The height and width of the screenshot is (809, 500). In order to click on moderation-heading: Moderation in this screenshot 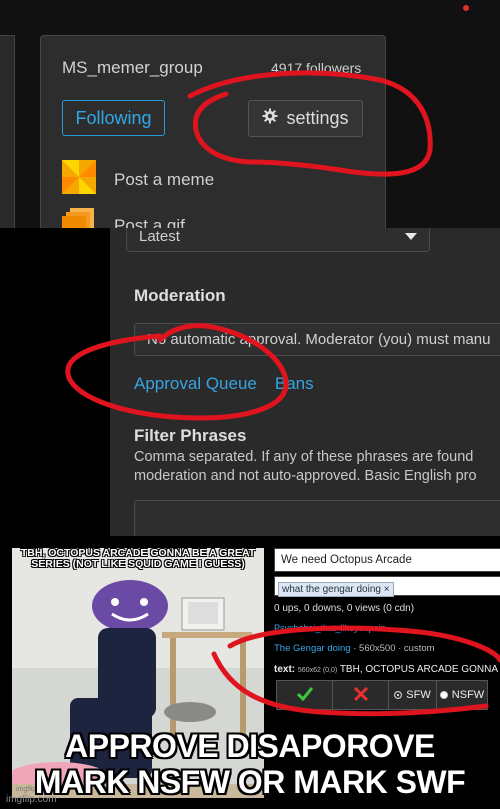, I will do `click(180, 295)`.